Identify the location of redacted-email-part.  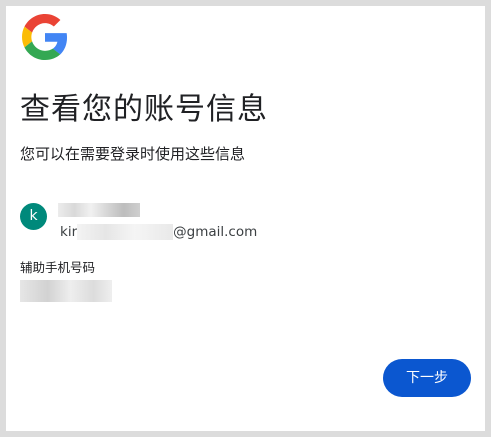
(125, 232).